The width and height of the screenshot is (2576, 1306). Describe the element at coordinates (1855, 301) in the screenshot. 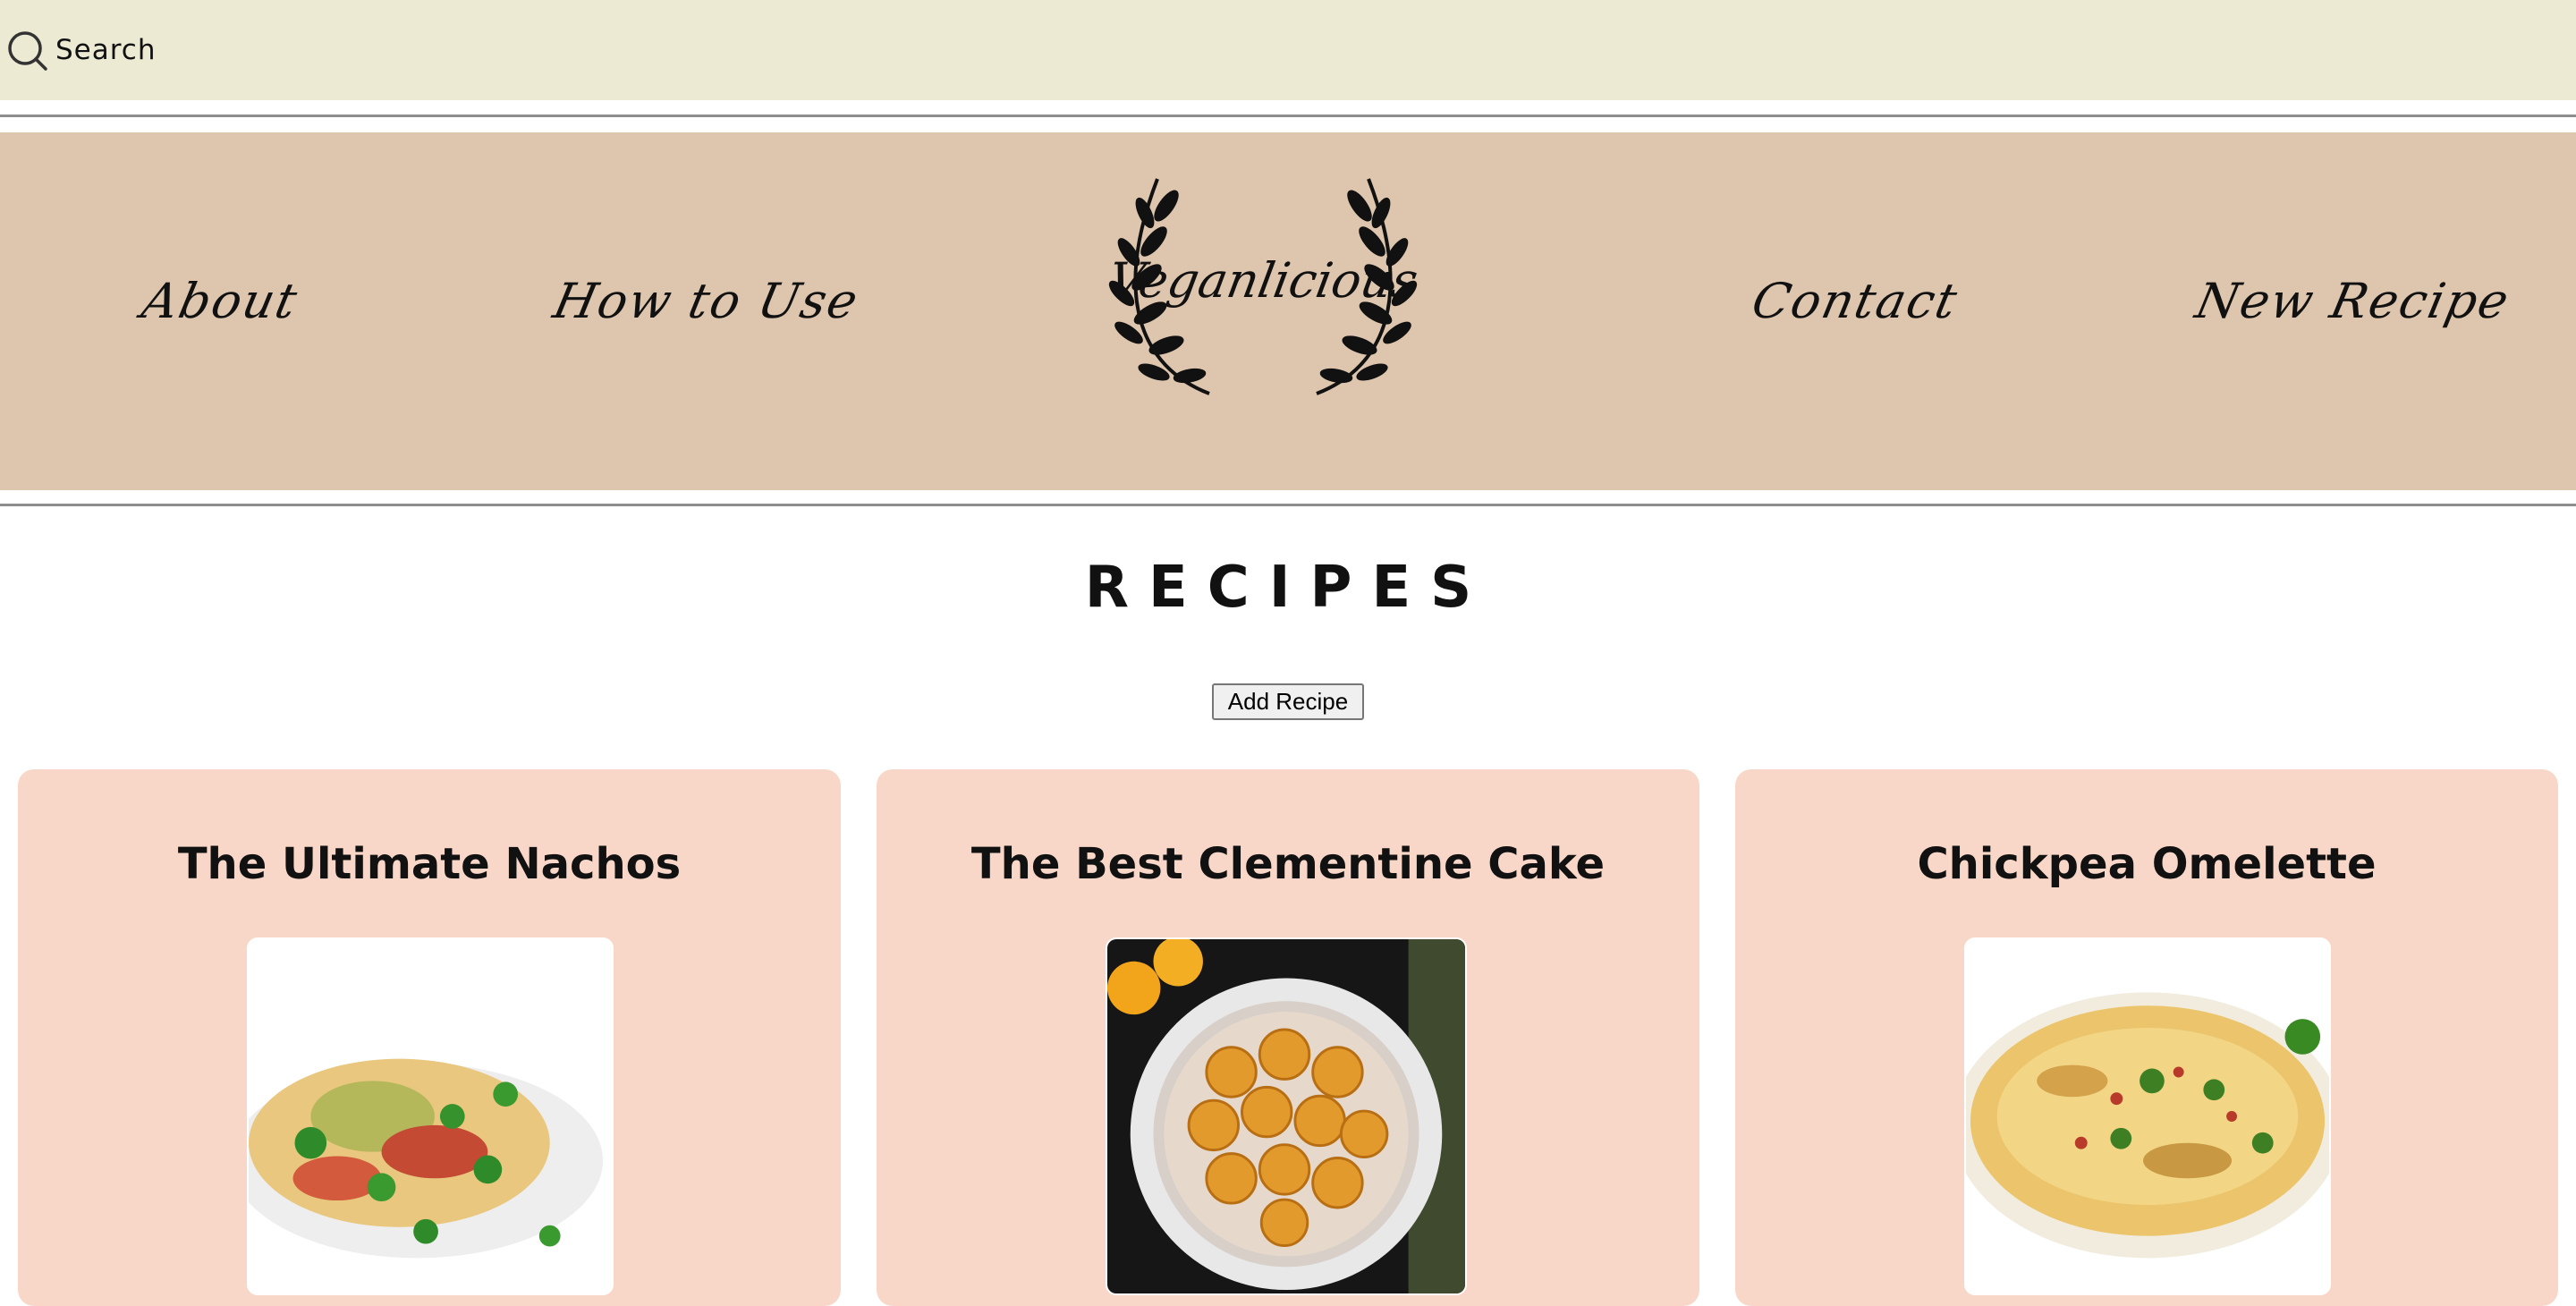

I see `nav-contact: Contact` at that location.